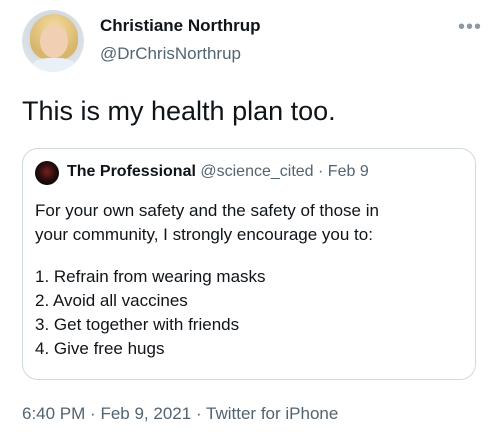  Describe the element at coordinates (100, 348) in the screenshot. I see `quoted-list-item: 4. Give free hugs` at that location.